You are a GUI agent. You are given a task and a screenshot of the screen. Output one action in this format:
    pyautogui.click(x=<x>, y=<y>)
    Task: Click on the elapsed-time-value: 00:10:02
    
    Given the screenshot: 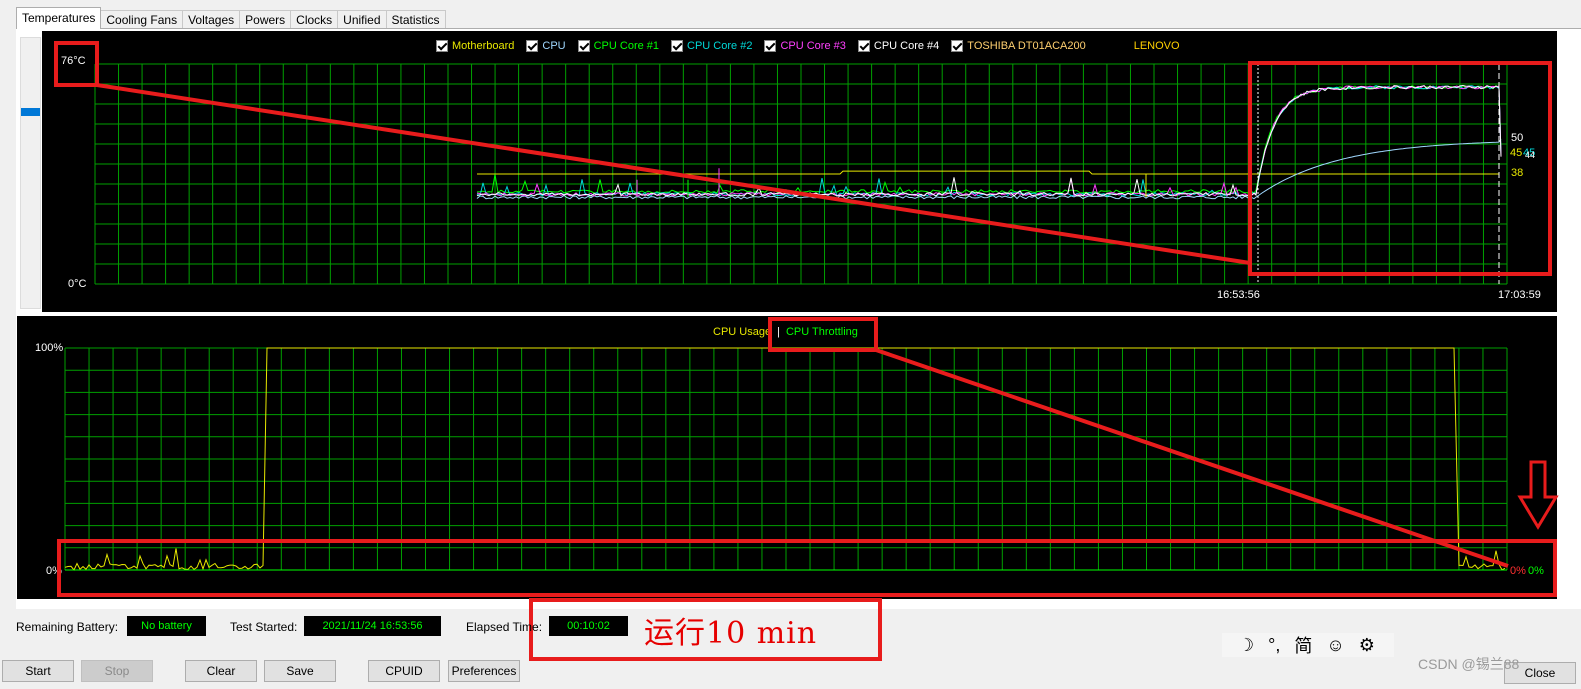 What is the action you would take?
    pyautogui.click(x=588, y=626)
    